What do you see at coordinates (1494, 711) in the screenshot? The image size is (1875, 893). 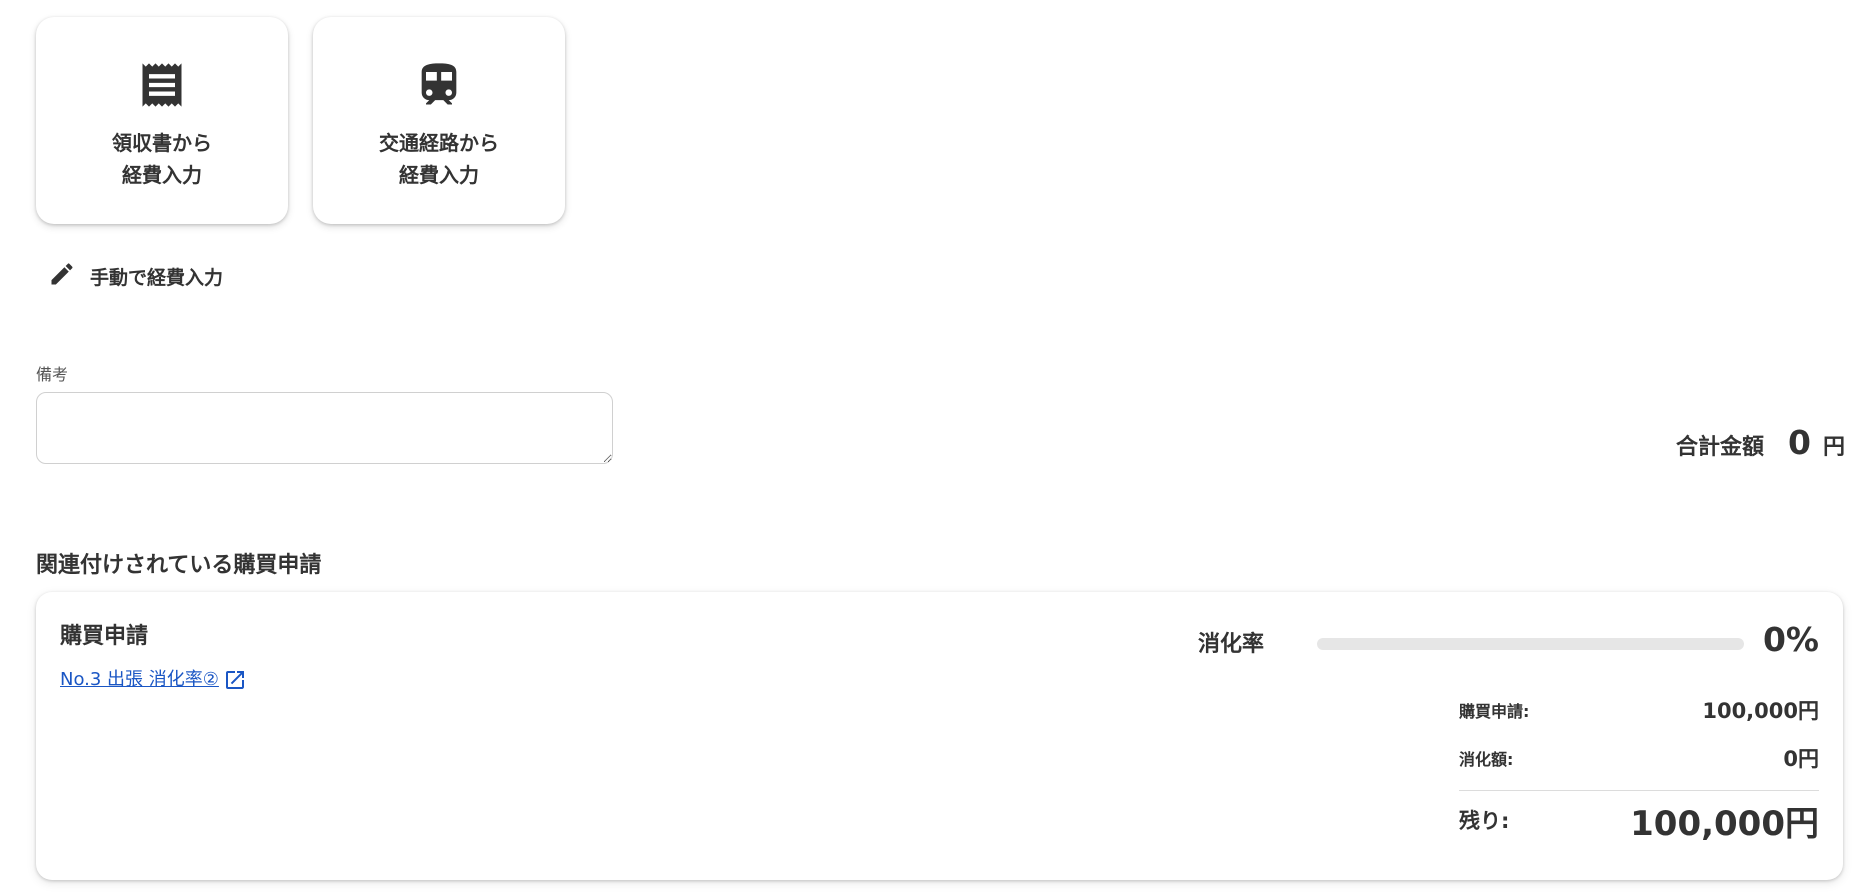 I see `request-amount-label: 購買申請:` at bounding box center [1494, 711].